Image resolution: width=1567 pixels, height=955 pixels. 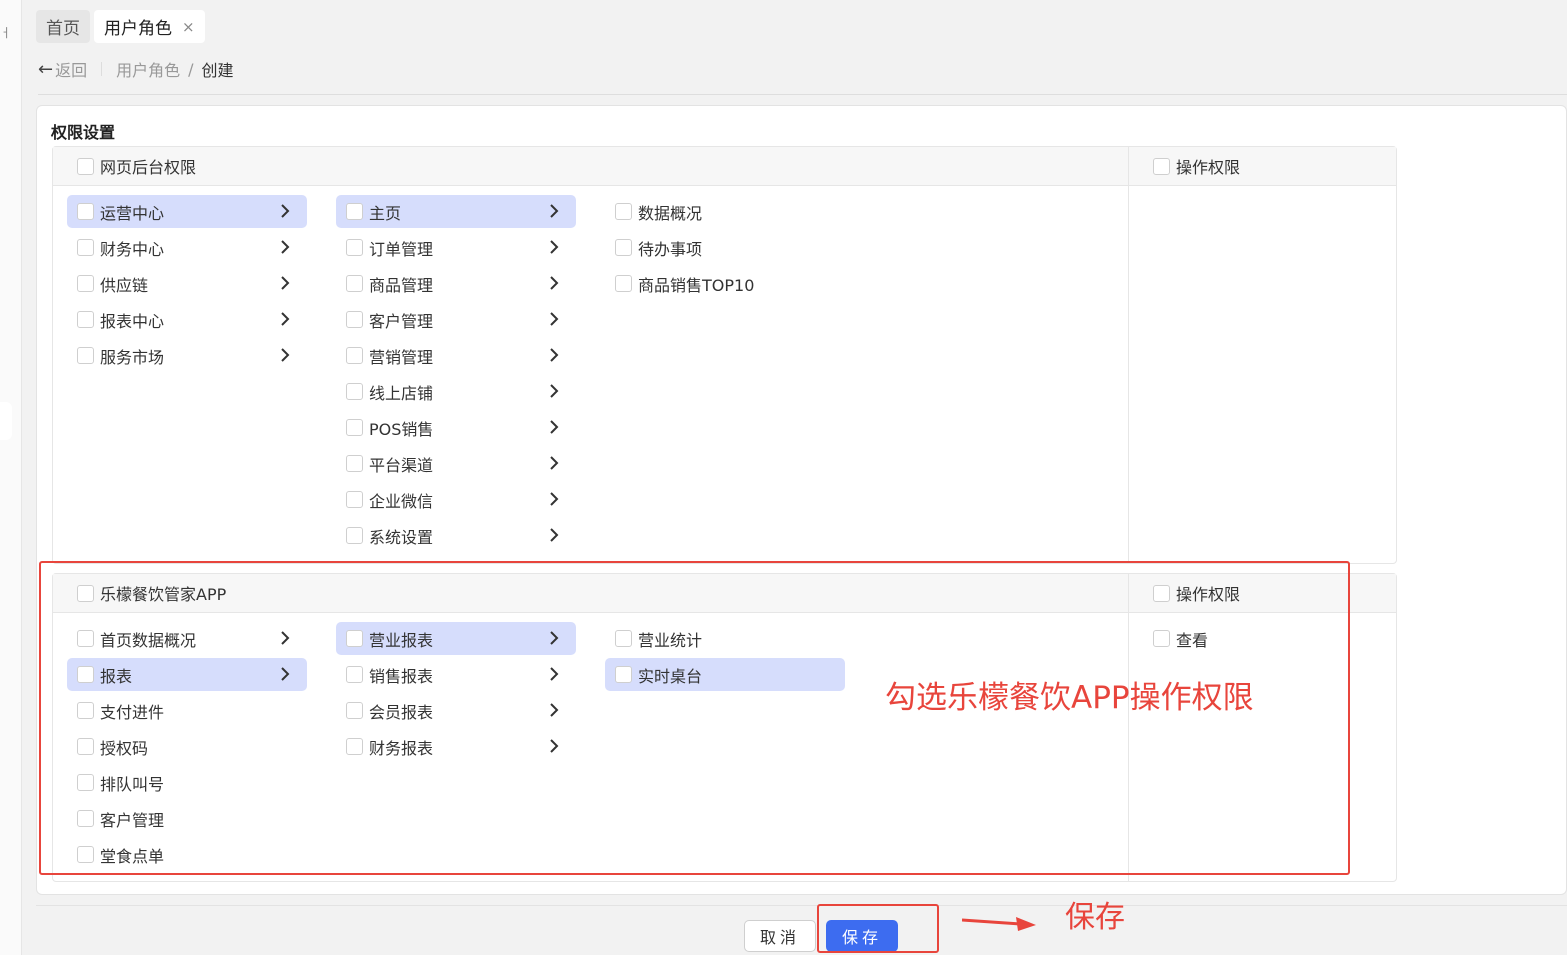 I want to click on web-col-3: 数据概况待办事项商品销售TOP10, so click(x=725, y=249).